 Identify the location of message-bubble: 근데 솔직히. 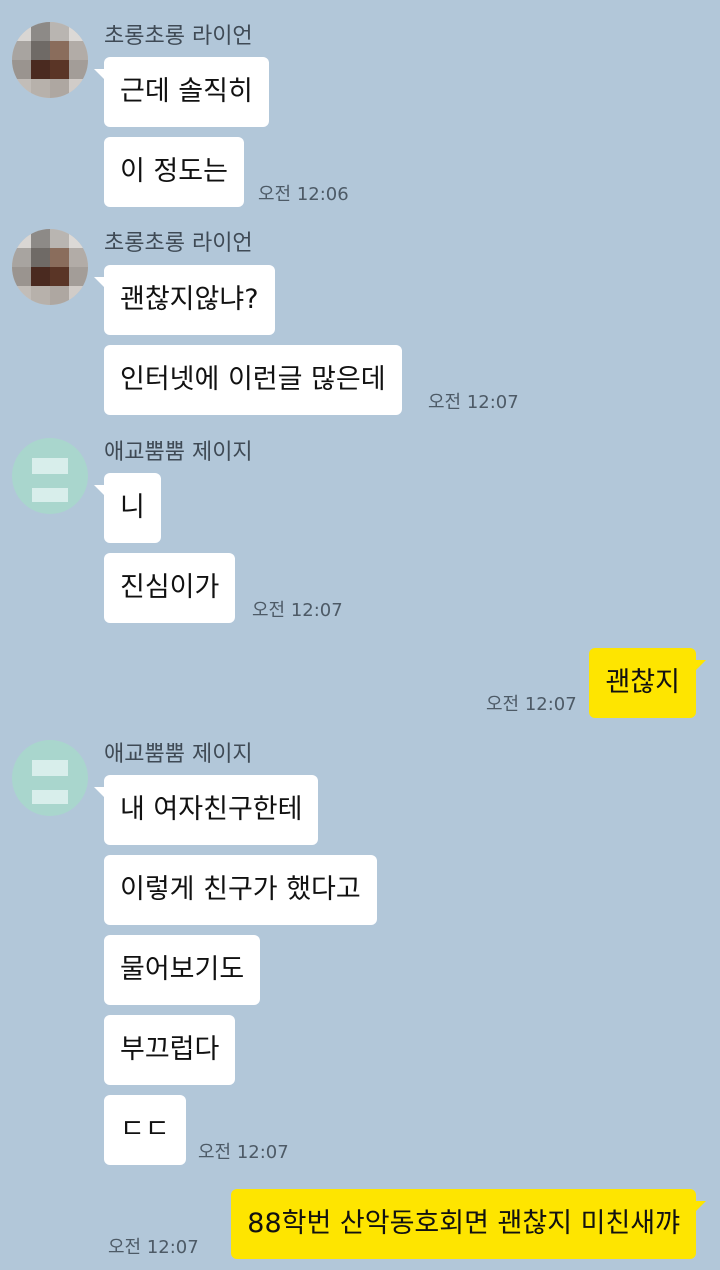
(181, 92).